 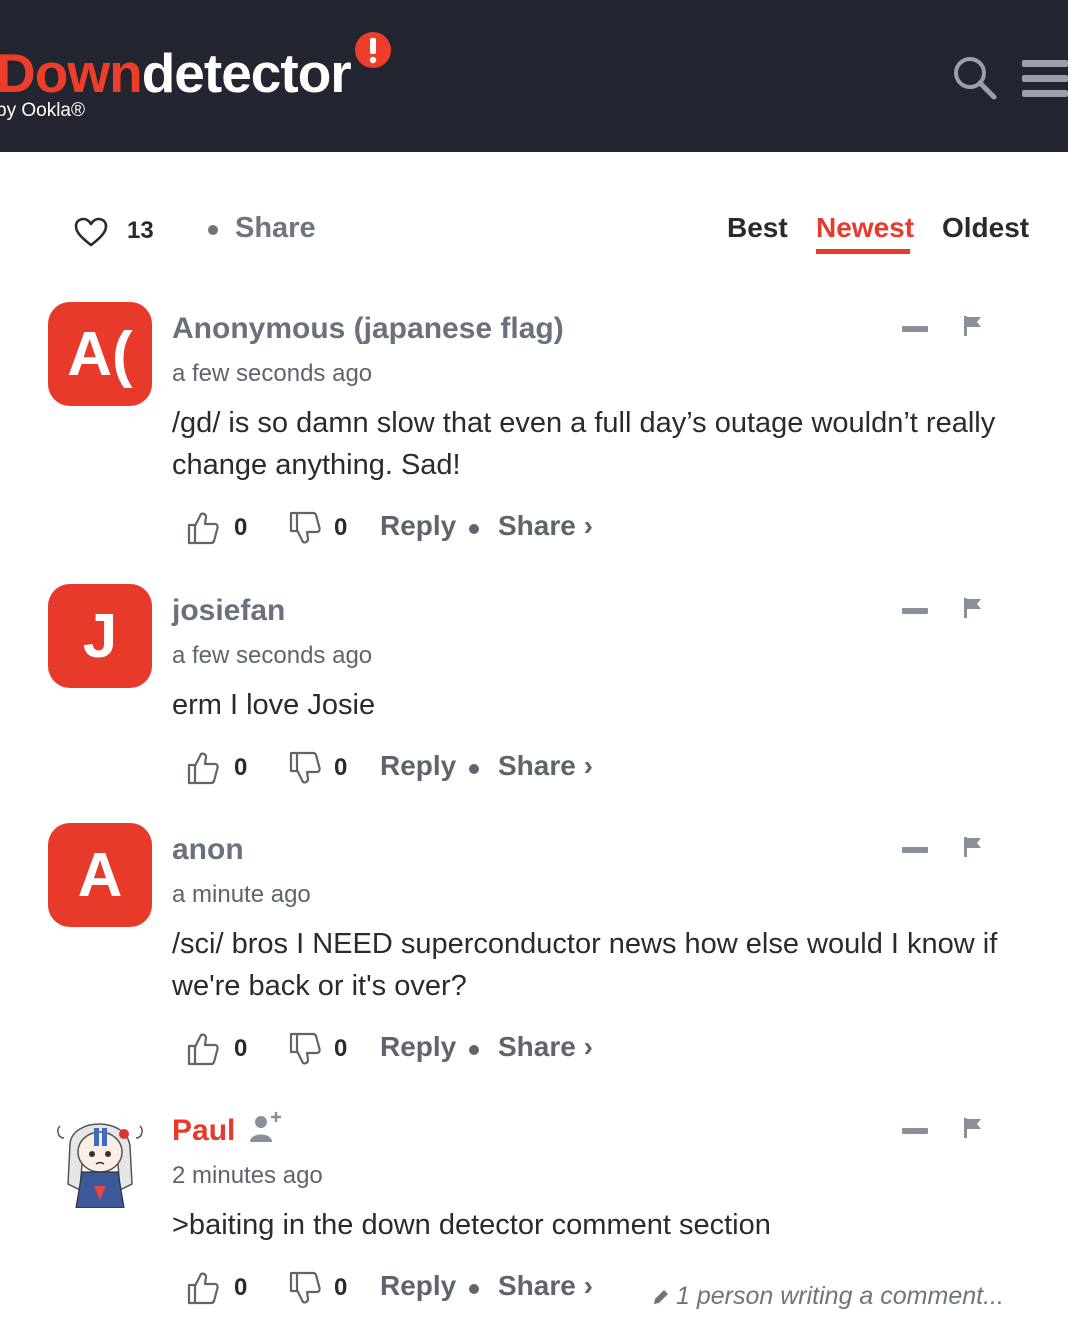 What do you see at coordinates (228, 611) in the screenshot?
I see `comment-author: josiefan` at bounding box center [228, 611].